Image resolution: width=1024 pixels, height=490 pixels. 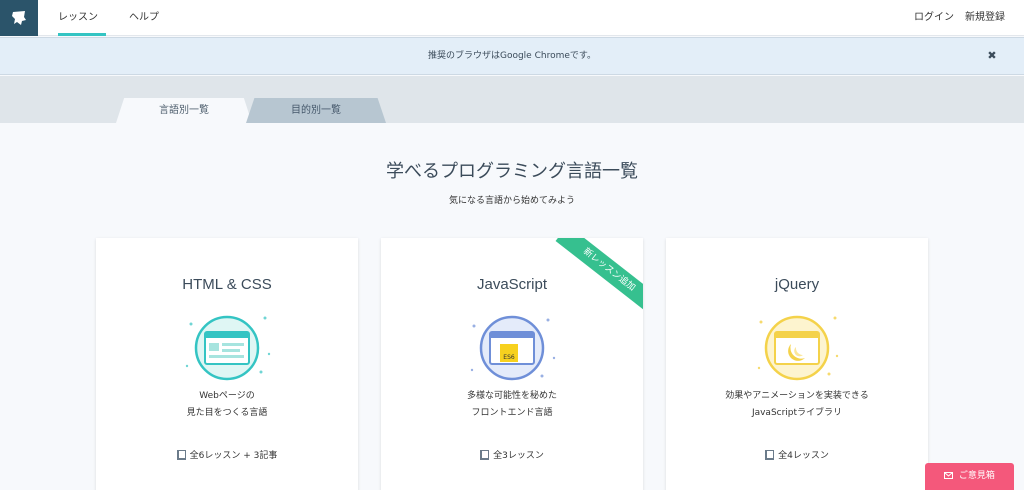 What do you see at coordinates (797, 413) in the screenshot?
I see `card-desc-line2: JavaScriptライブラリ` at bounding box center [797, 413].